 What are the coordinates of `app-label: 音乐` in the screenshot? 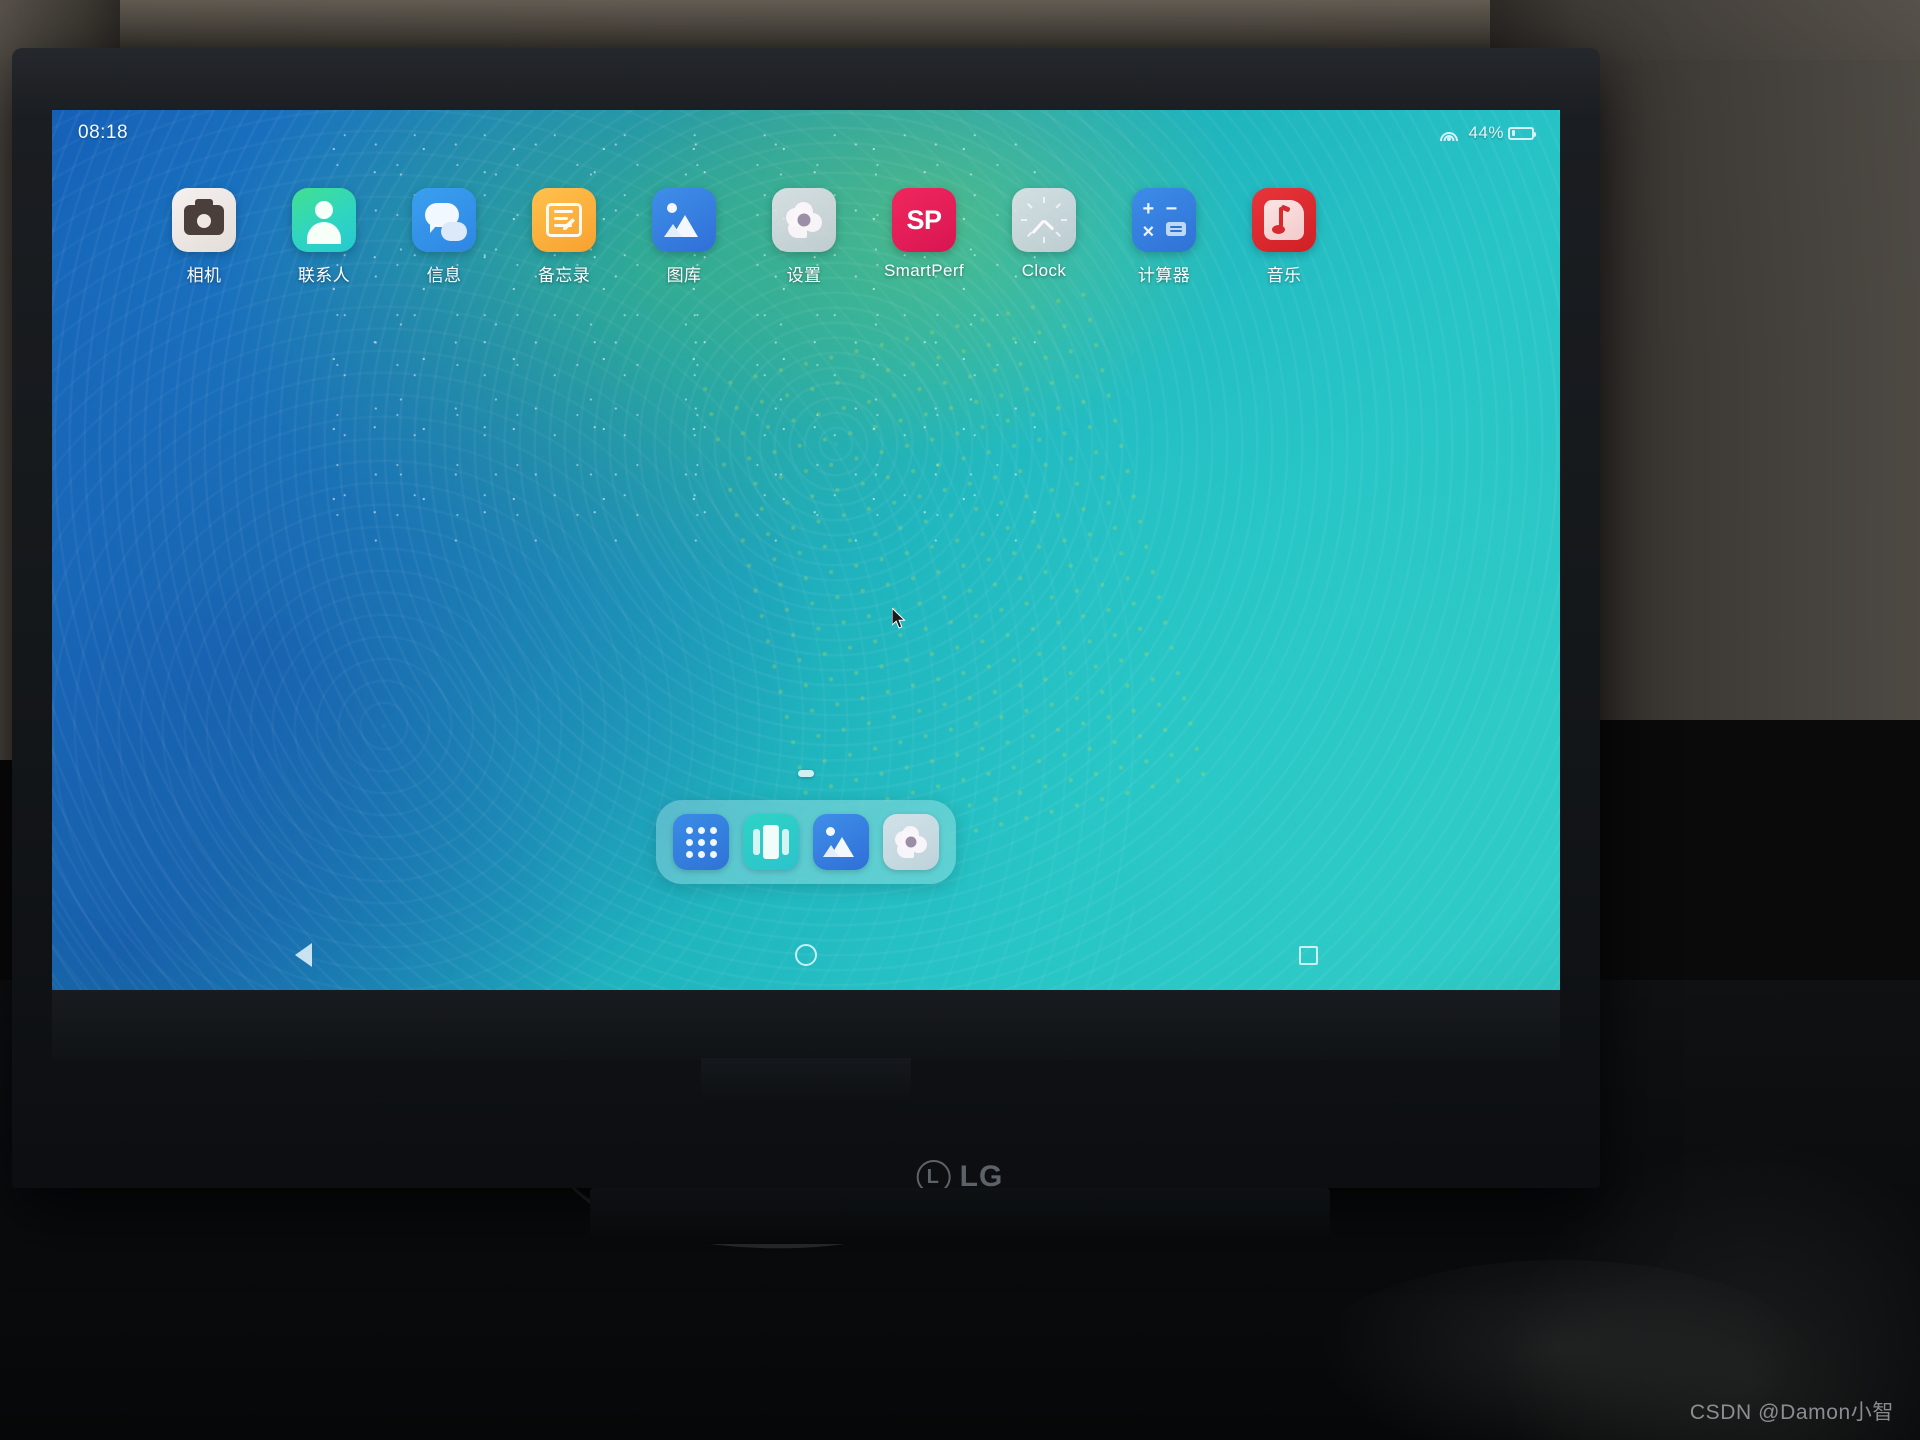 It's located at (1284, 275).